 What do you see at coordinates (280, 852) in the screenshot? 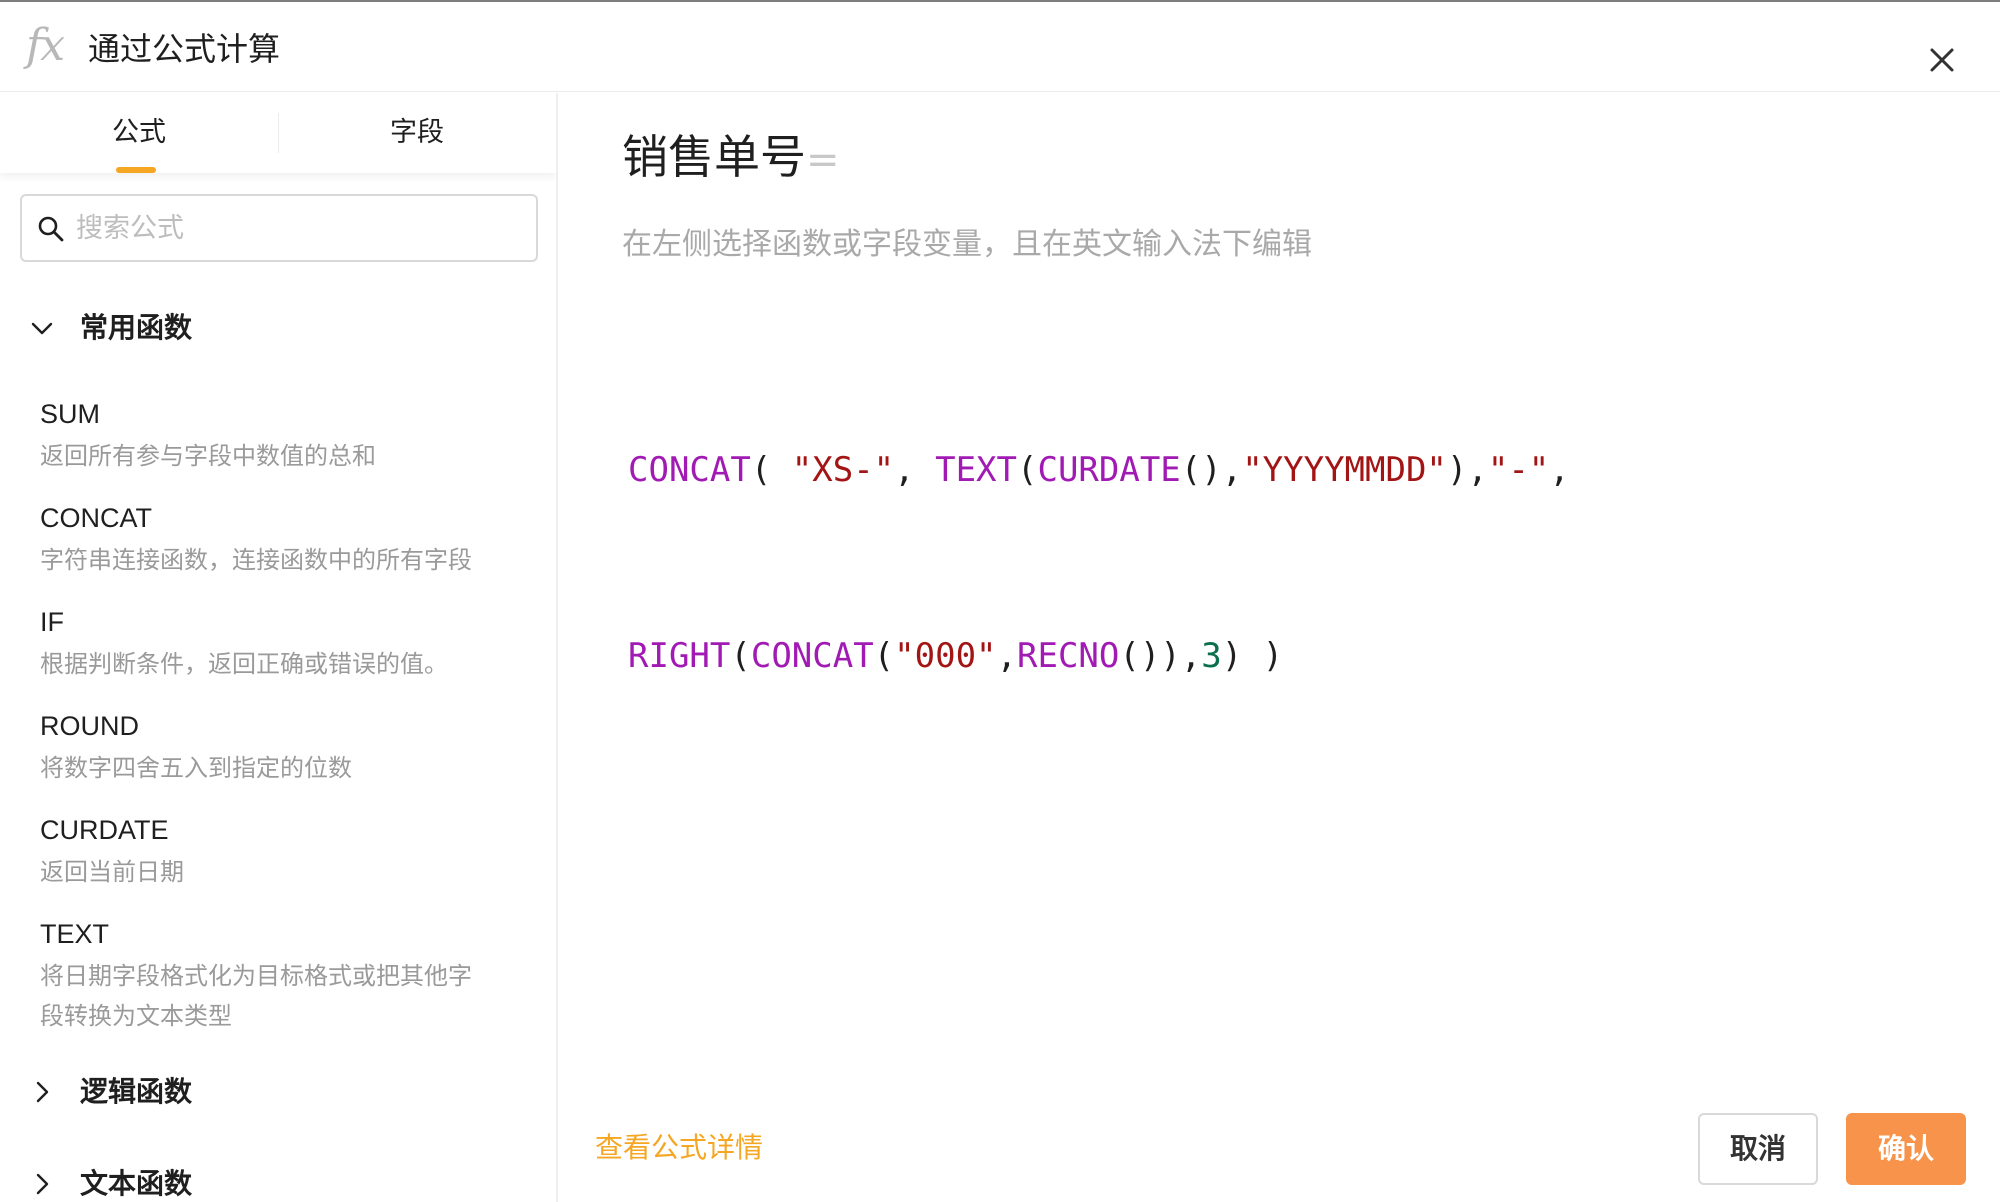
I see `function-item-curdate: CURDATE 返回当前日期` at bounding box center [280, 852].